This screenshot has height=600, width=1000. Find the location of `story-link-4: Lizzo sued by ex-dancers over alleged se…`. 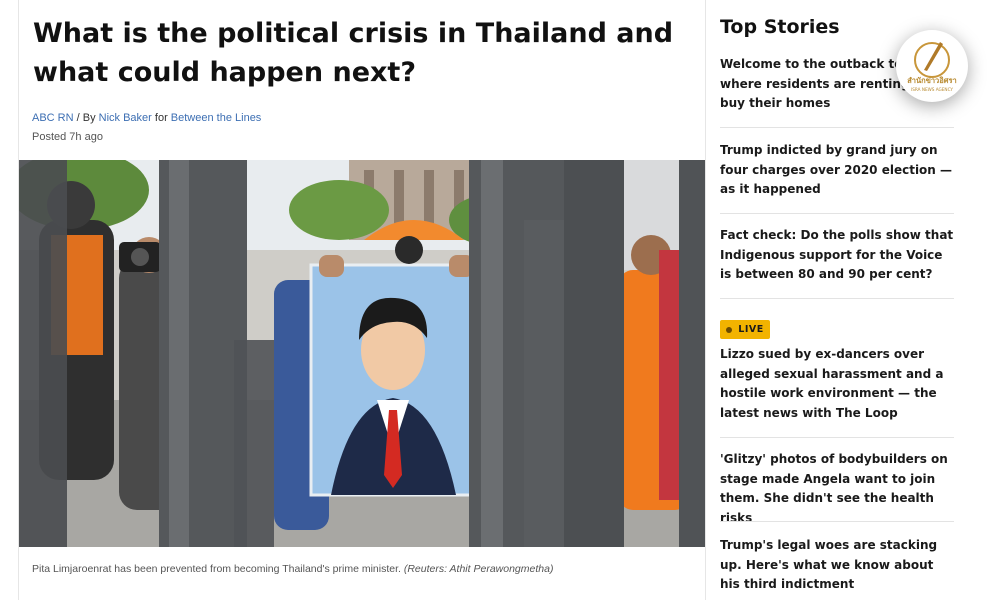

story-link-4: Lizzo sued by ex-dancers over alleged se… is located at coordinates (837, 384).